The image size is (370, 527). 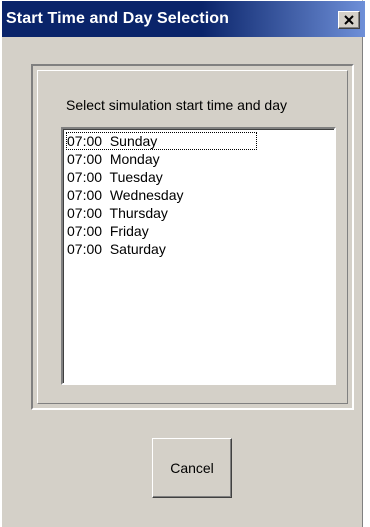 I want to click on close-icon, so click(x=349, y=20).